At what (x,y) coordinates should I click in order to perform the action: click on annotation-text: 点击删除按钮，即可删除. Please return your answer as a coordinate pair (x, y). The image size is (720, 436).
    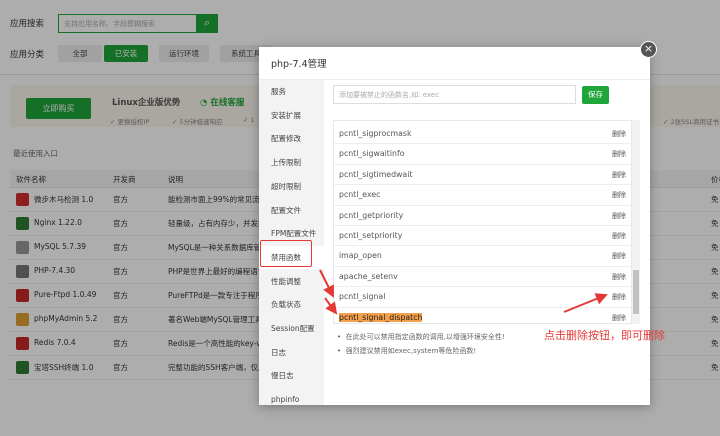
    Looking at the image, I should click on (604, 335).